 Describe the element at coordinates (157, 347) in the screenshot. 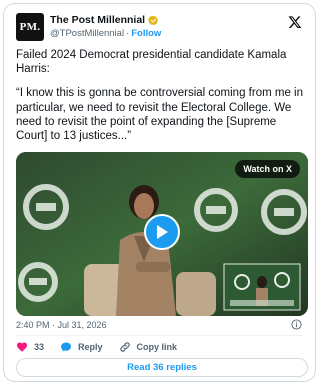

I see `copy-link-label: Copy link` at that location.